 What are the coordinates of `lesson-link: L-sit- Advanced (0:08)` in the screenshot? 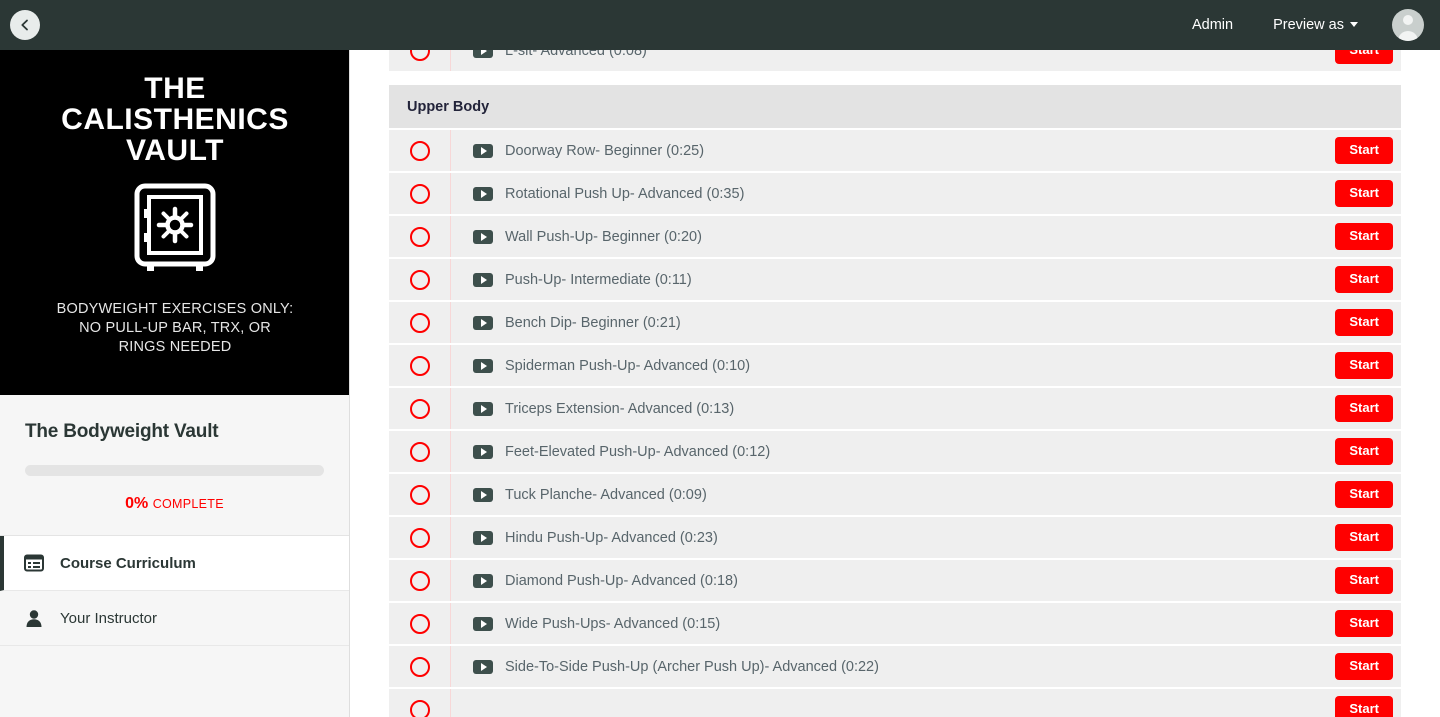 It's located at (893, 54).